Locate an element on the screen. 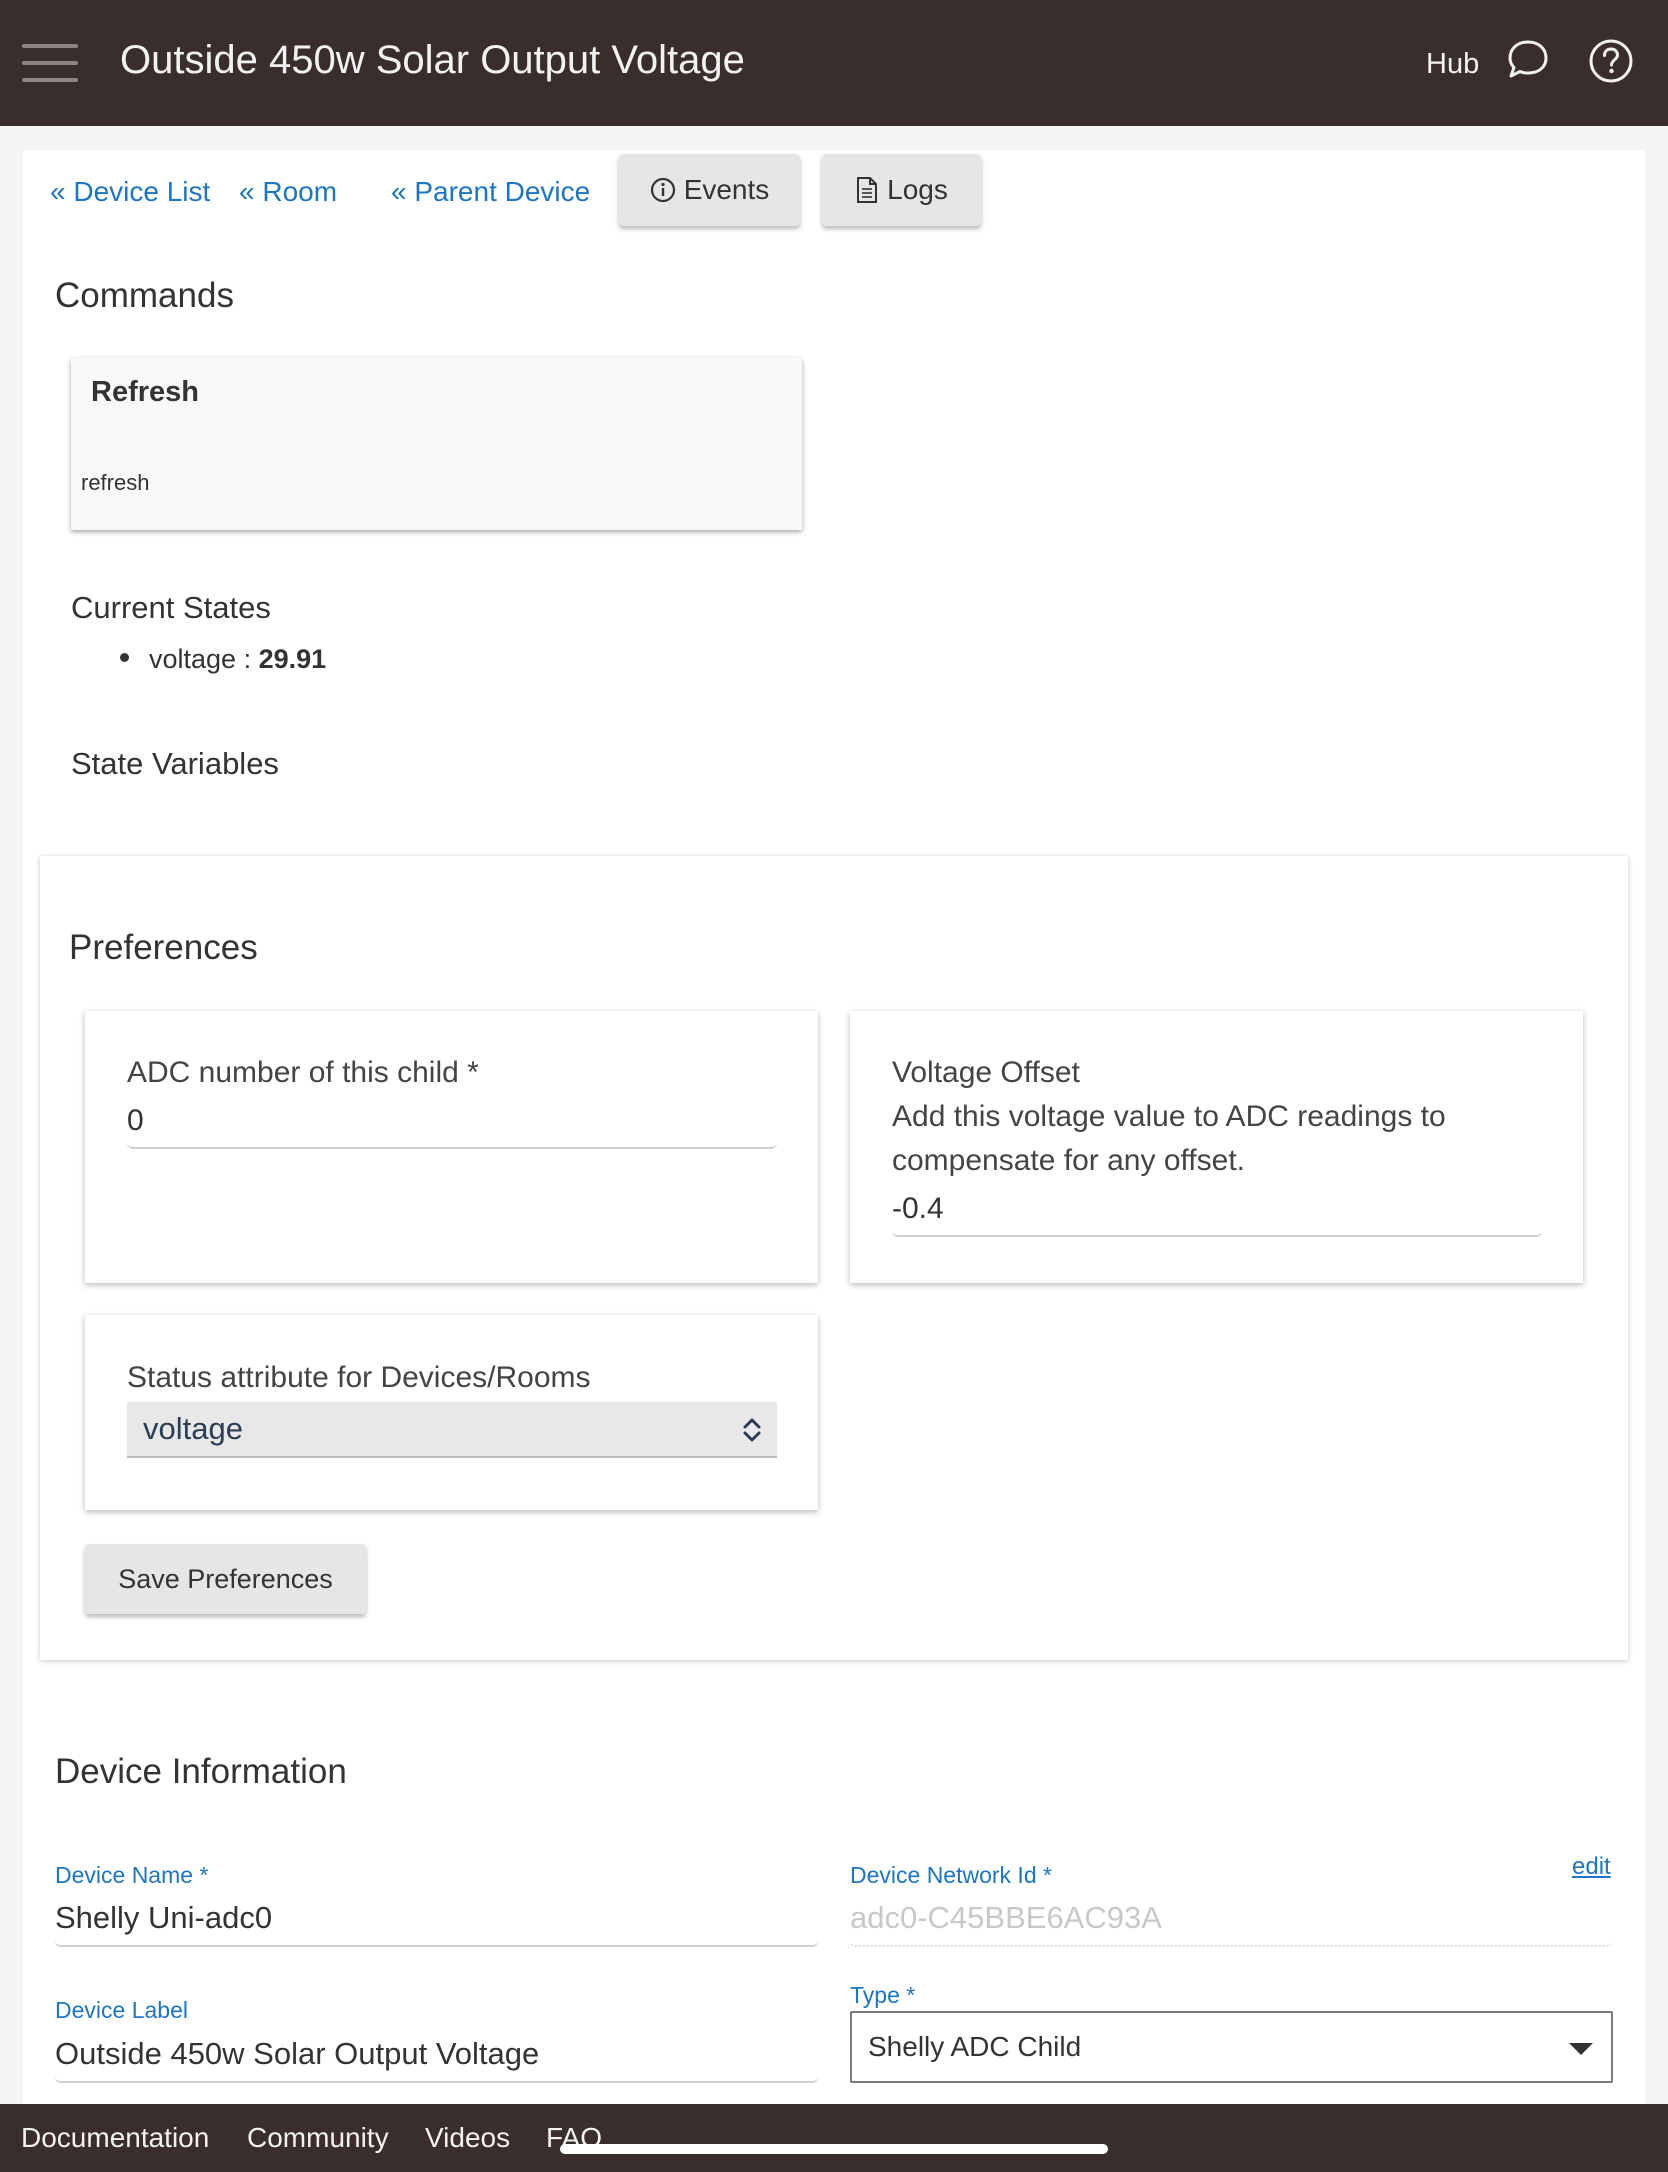 The width and height of the screenshot is (1668, 2172). save-preferences-button: Save Preferences is located at coordinates (225, 1579).